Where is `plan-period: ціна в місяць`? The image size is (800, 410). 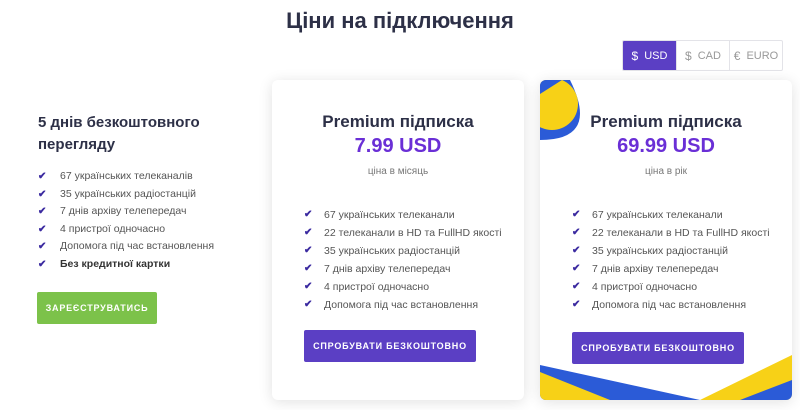
plan-period: ціна в місяць is located at coordinates (398, 171).